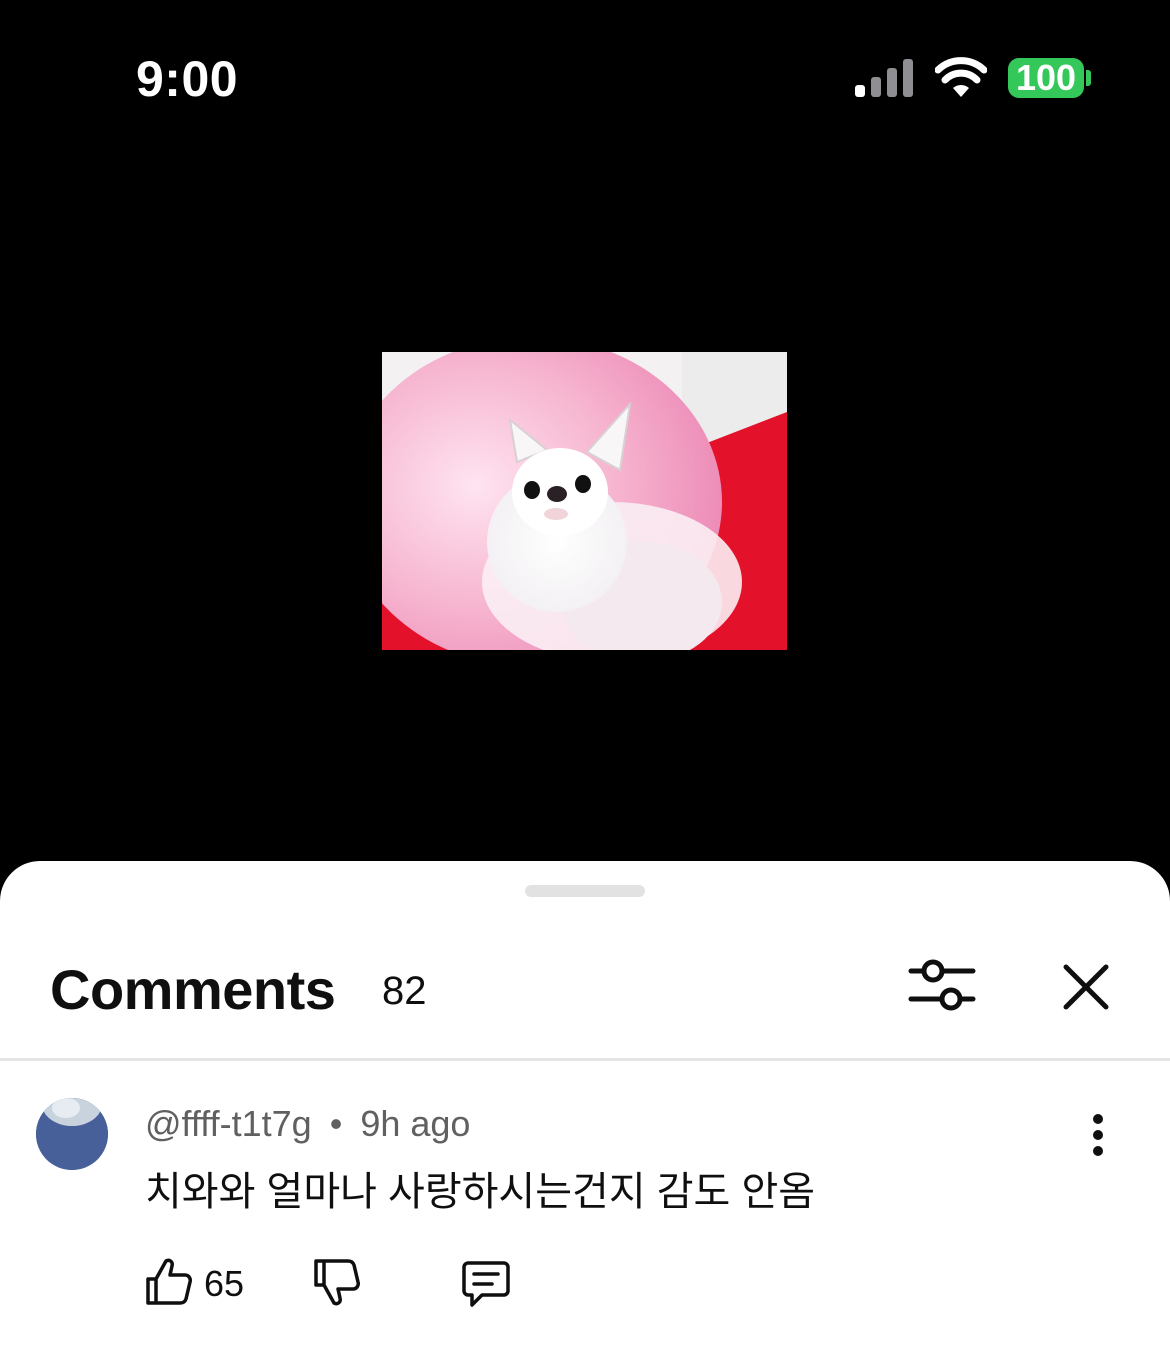 This screenshot has height=1363, width=1170. Describe the element at coordinates (336, 1283) in the screenshot. I see `thumbs-down-icon` at that location.